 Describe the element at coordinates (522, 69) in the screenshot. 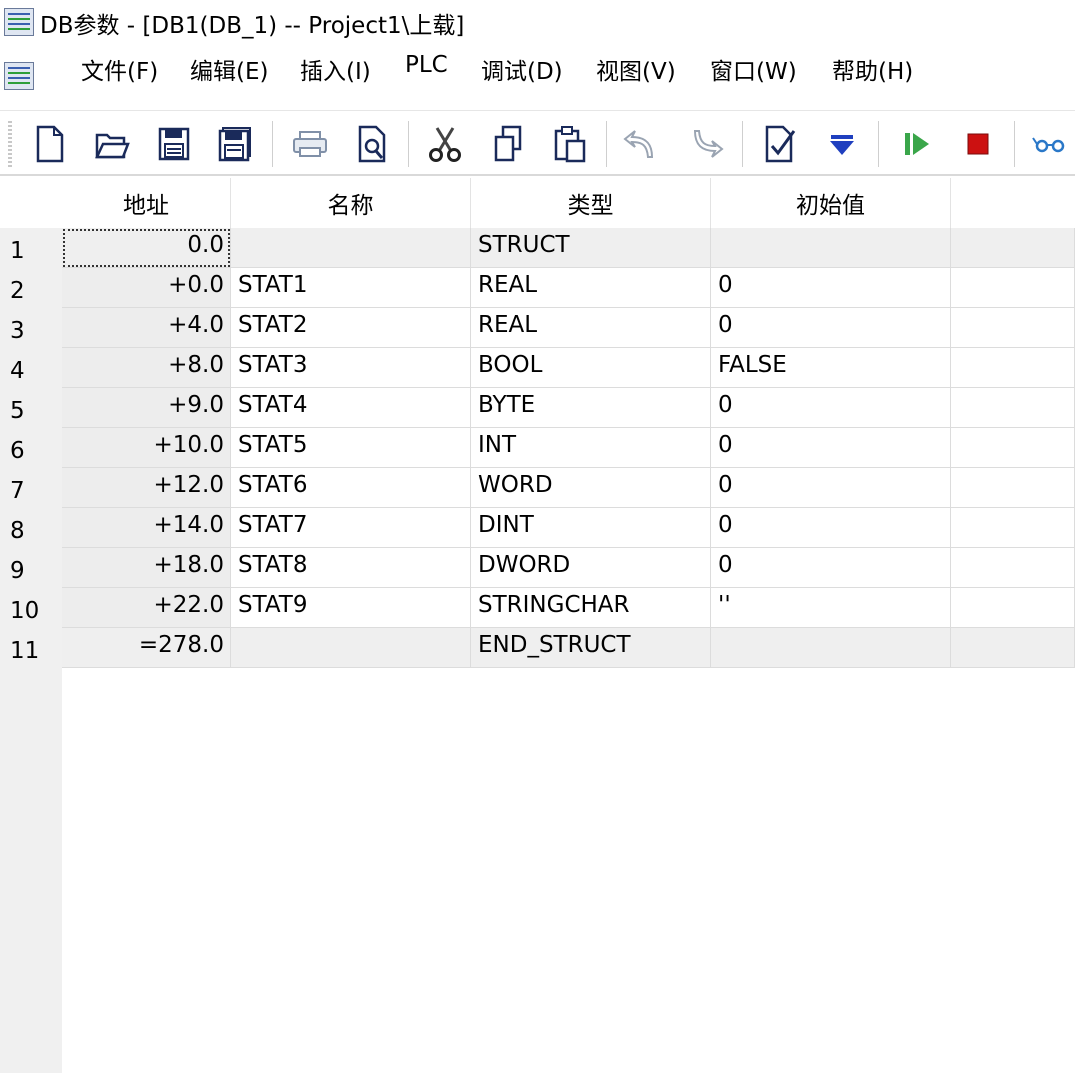

I see `menu-debug: 调试(D)` at that location.